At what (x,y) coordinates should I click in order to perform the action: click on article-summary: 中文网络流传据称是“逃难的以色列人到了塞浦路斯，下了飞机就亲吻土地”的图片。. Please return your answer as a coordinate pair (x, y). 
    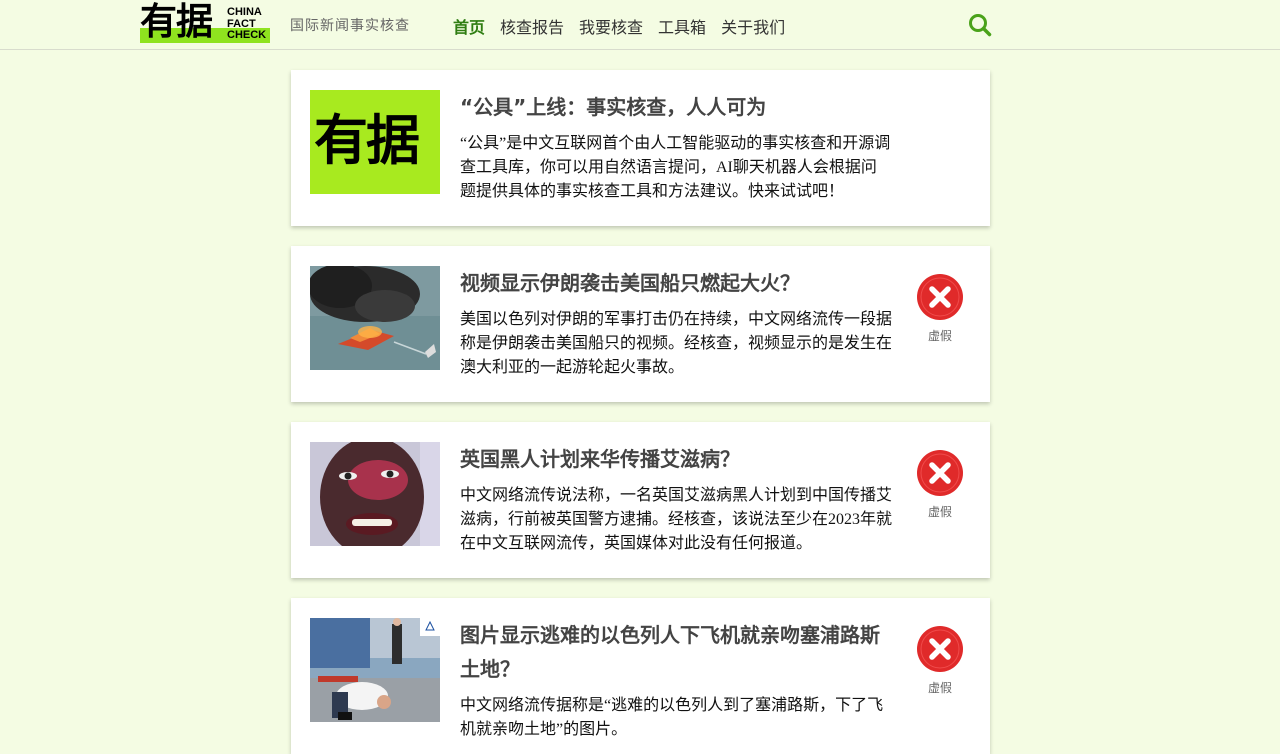
    Looking at the image, I should click on (672, 717).